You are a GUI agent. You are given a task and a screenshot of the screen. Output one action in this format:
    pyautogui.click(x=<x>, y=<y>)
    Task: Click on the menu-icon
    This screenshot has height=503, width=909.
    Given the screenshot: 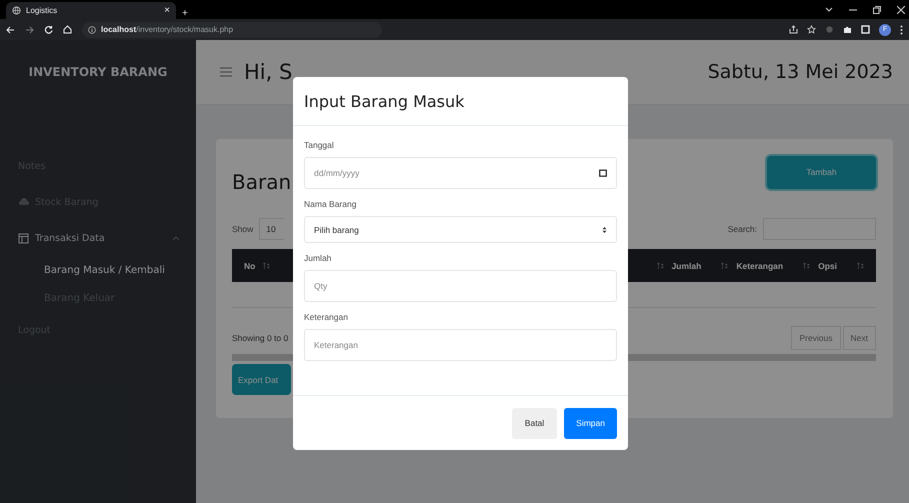 What is the action you would take?
    pyautogui.click(x=226, y=72)
    